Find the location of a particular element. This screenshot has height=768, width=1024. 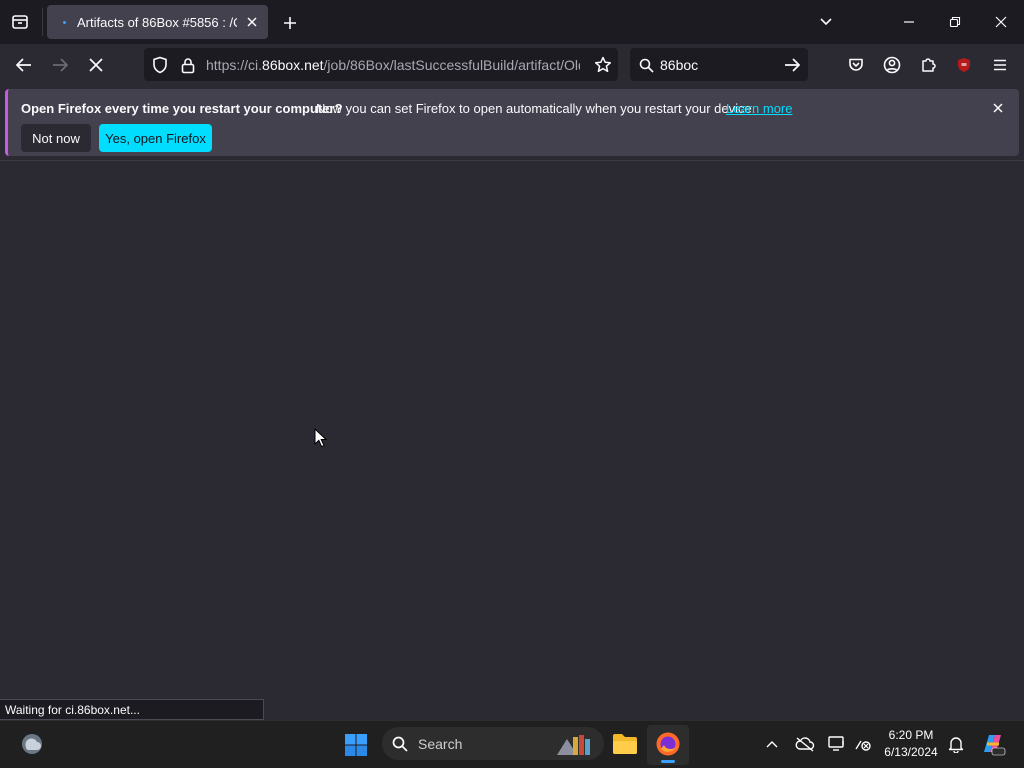

pocket-button is located at coordinates (856, 65).